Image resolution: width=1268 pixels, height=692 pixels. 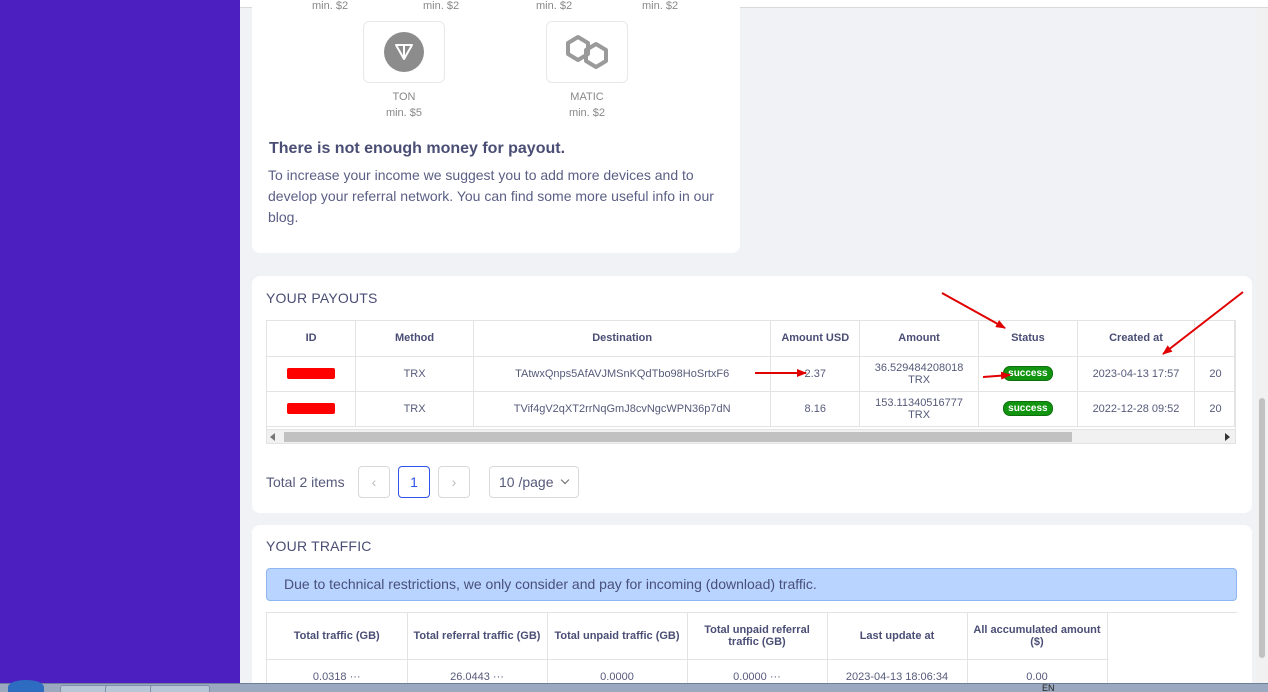 I want to click on column-header: Status, so click(x=1028, y=339).